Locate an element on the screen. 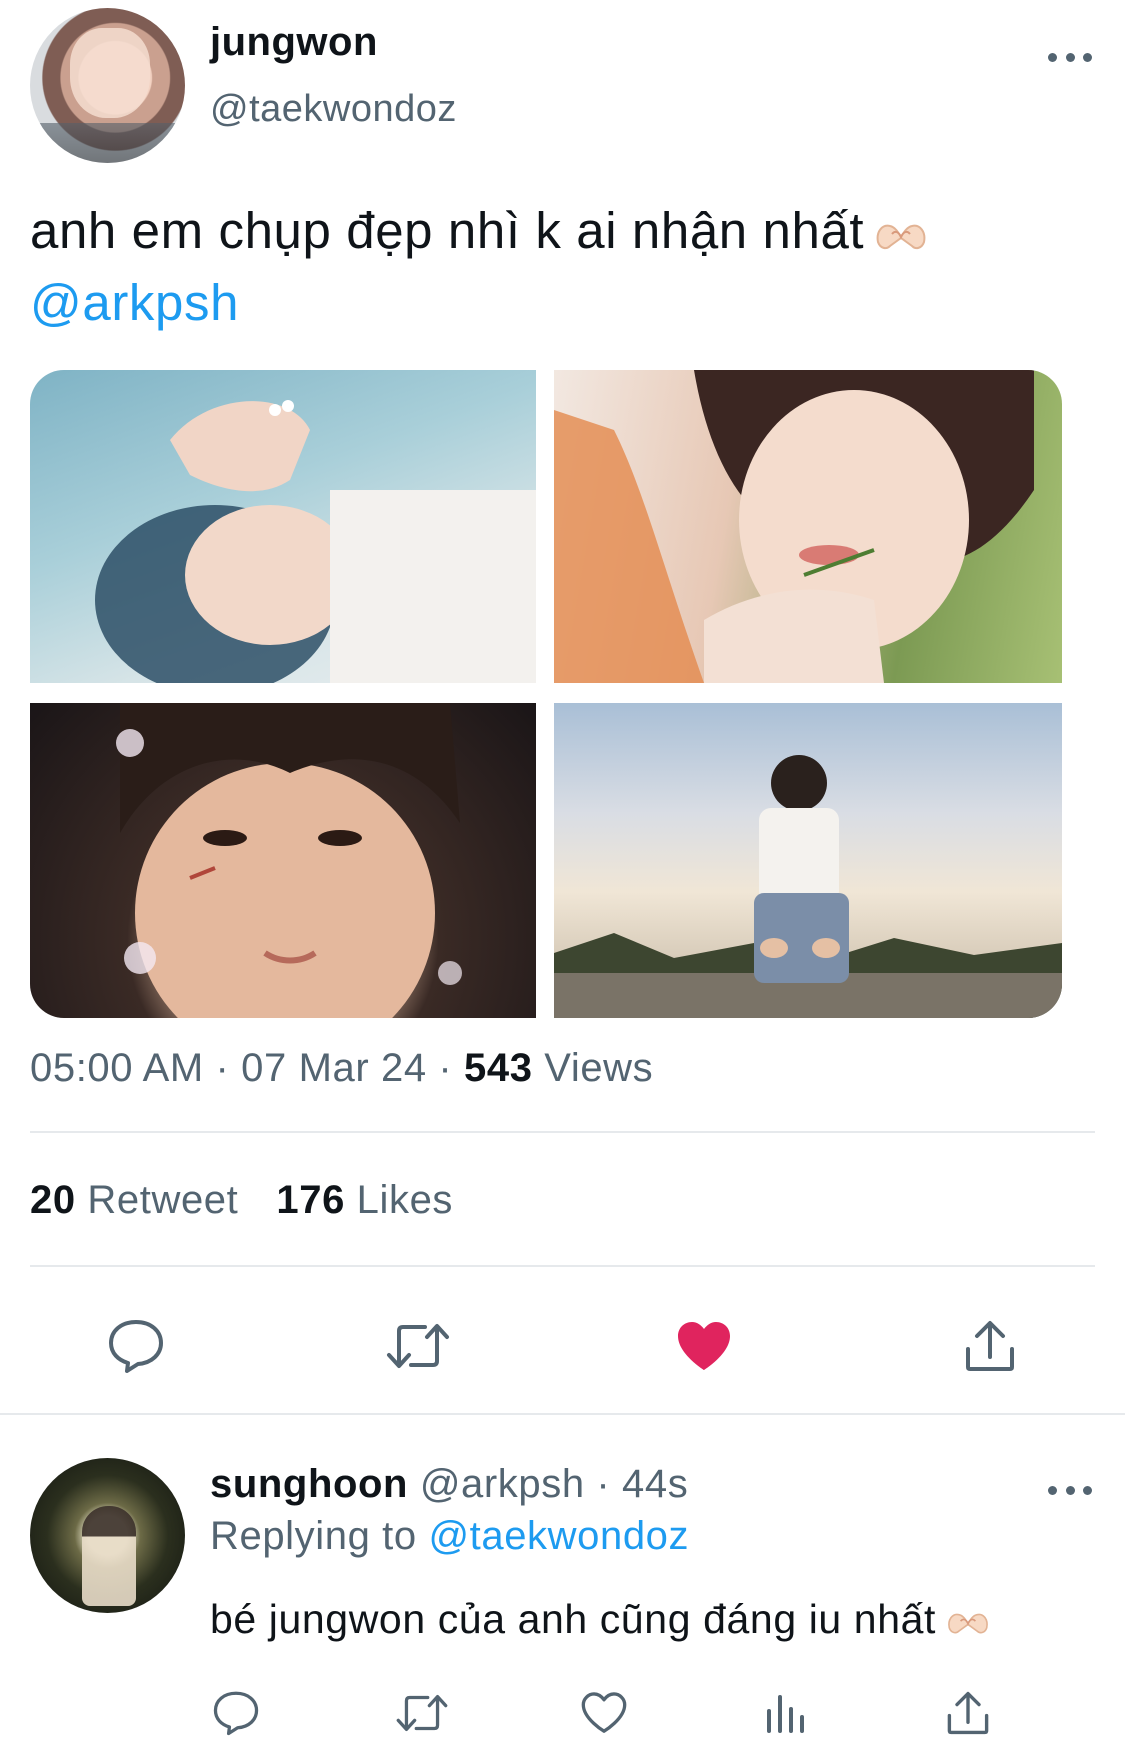 This screenshot has width=1125, height=1743. replying-to: Replying to @taekwondoz is located at coordinates (449, 1536).